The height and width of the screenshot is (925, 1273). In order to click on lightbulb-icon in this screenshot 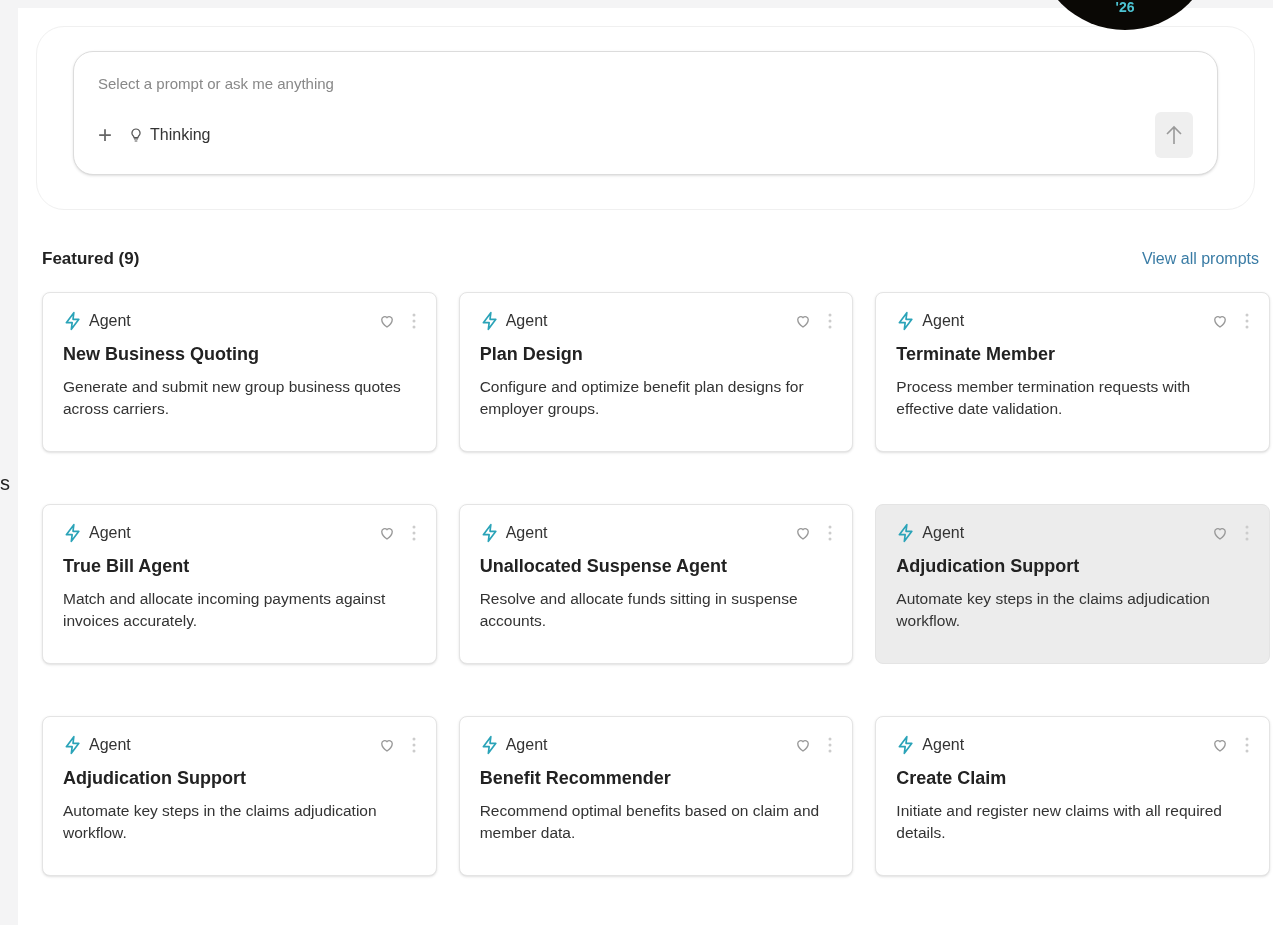, I will do `click(136, 135)`.